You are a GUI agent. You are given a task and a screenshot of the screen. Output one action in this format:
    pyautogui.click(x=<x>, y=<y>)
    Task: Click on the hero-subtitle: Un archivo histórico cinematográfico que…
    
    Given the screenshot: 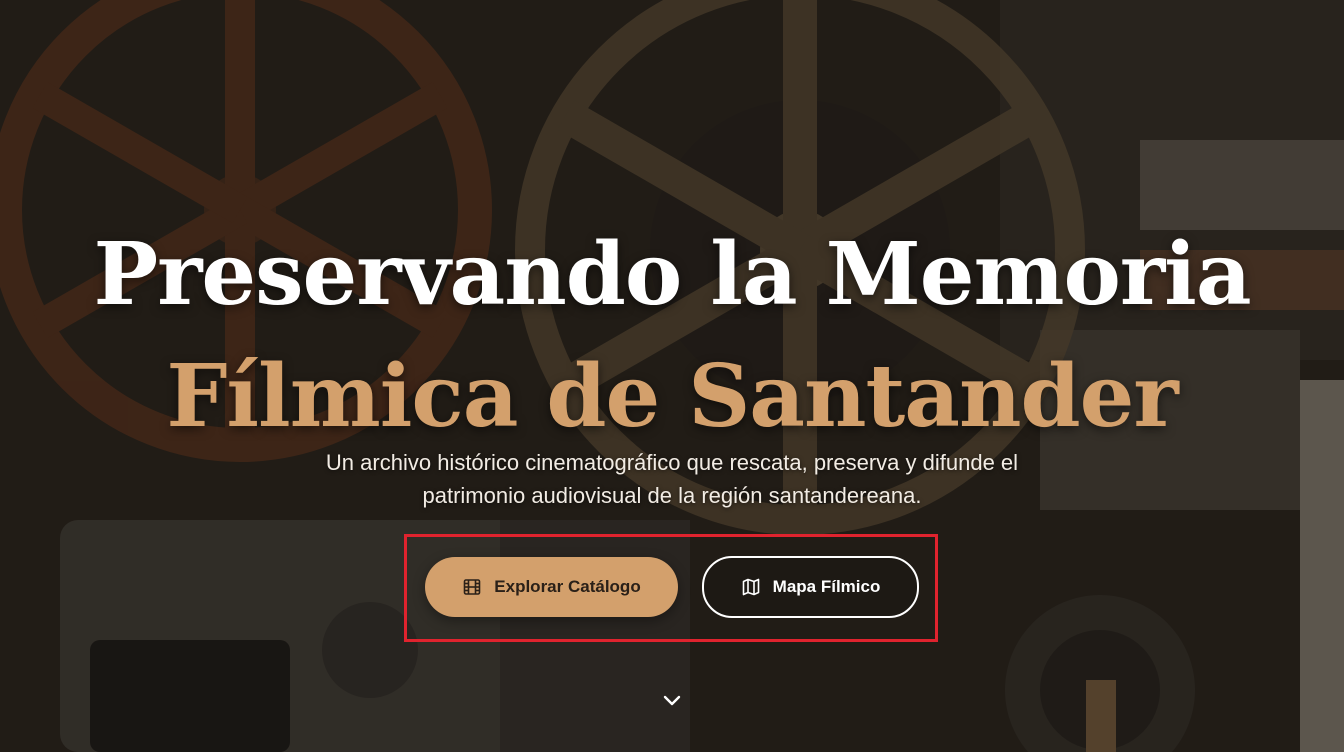 What is the action you would take?
    pyautogui.click(x=672, y=479)
    